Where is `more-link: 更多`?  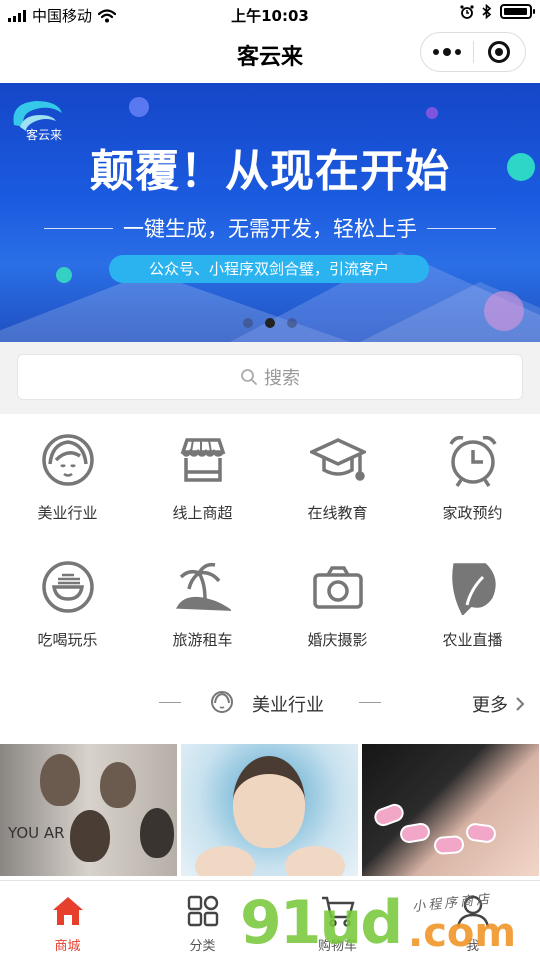
more-link: 更多 is located at coordinates (499, 704).